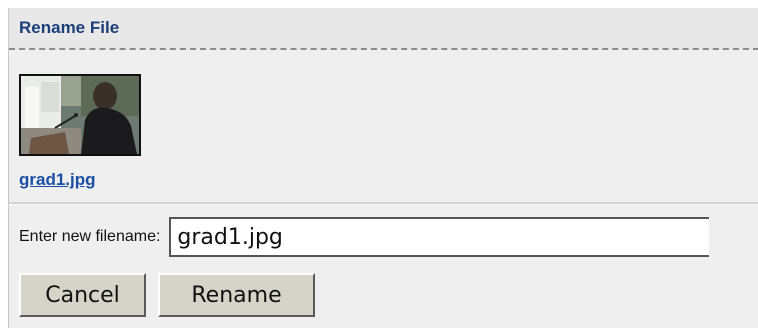  I want to click on filename-link: grad1.jpg, so click(57, 180).